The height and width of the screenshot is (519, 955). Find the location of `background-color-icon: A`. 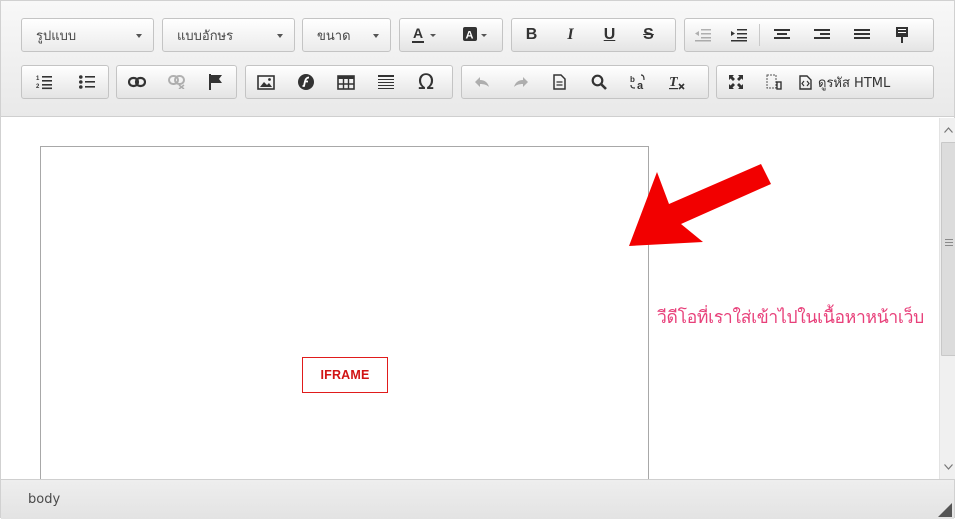

background-color-icon: A is located at coordinates (474, 34).